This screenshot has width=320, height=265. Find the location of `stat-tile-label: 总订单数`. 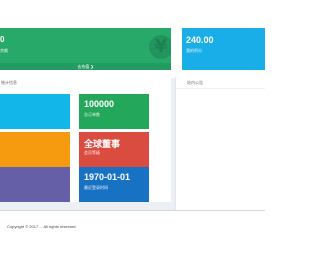

stat-tile-label: 总订单数 is located at coordinates (92, 114).